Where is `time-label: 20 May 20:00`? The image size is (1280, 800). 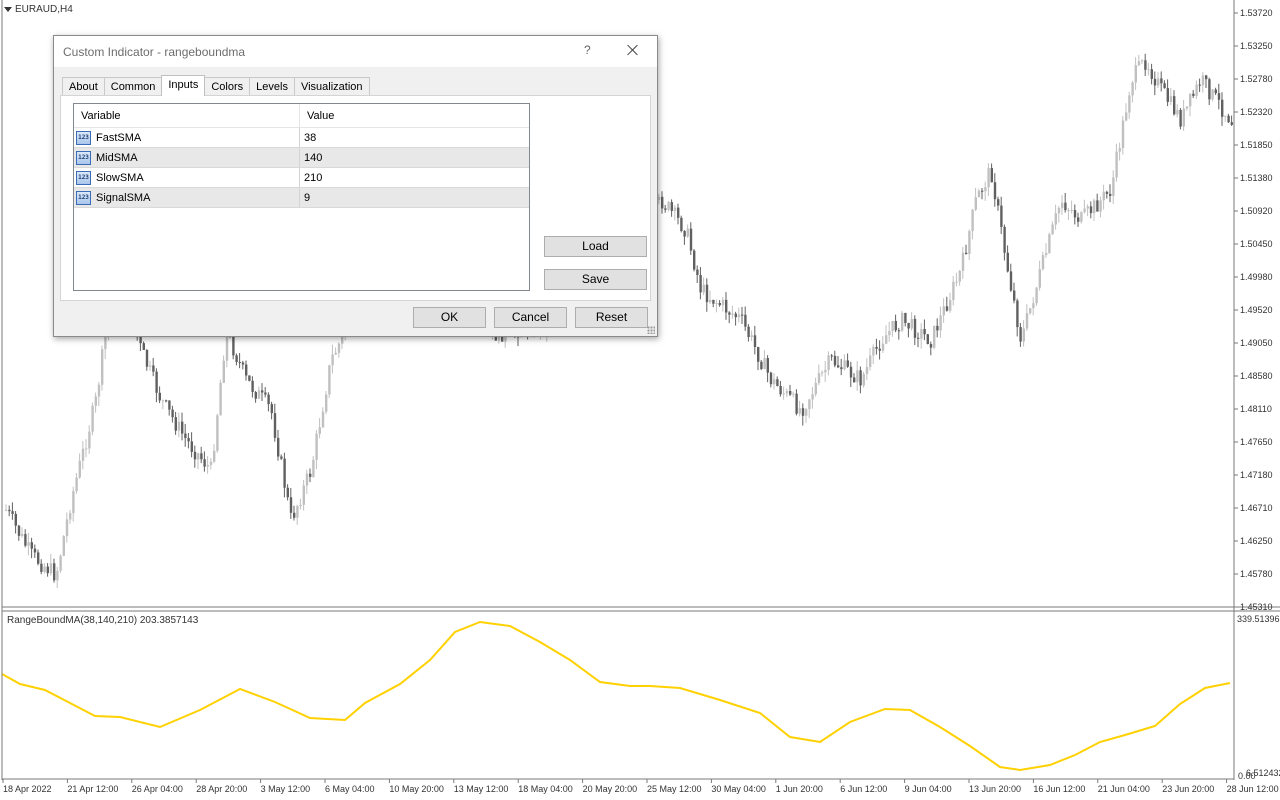 time-label: 20 May 20:00 is located at coordinates (610, 789).